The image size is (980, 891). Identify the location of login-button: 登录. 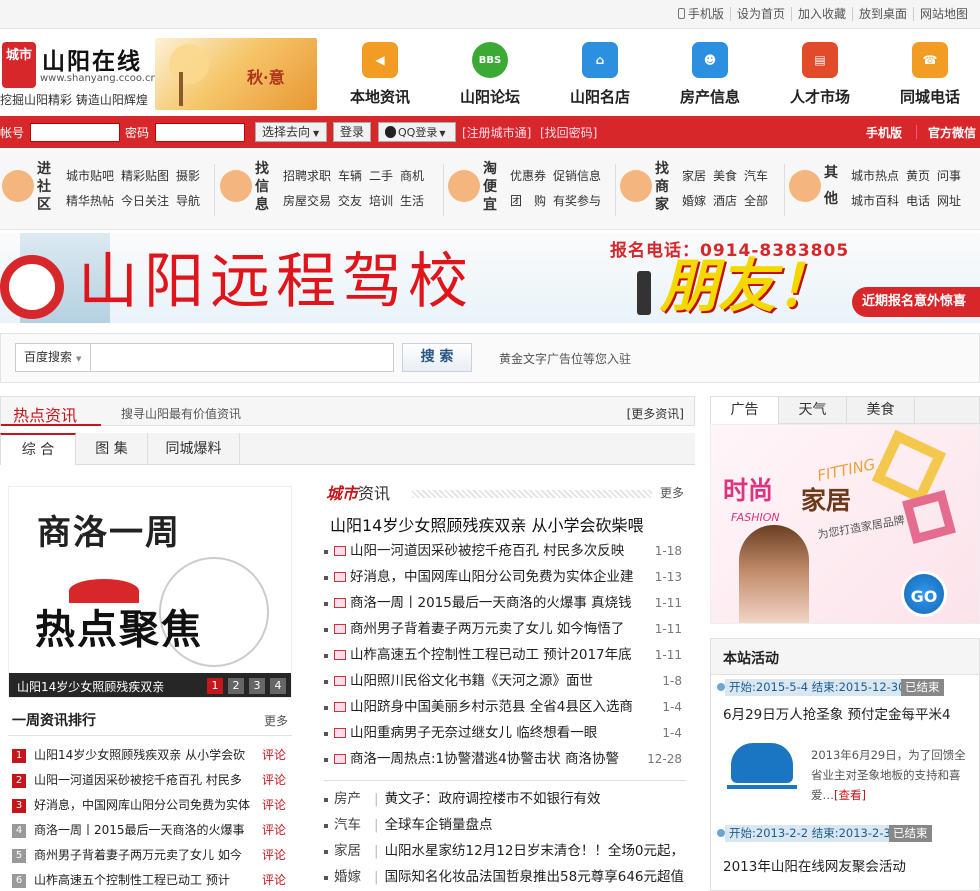
(352, 132).